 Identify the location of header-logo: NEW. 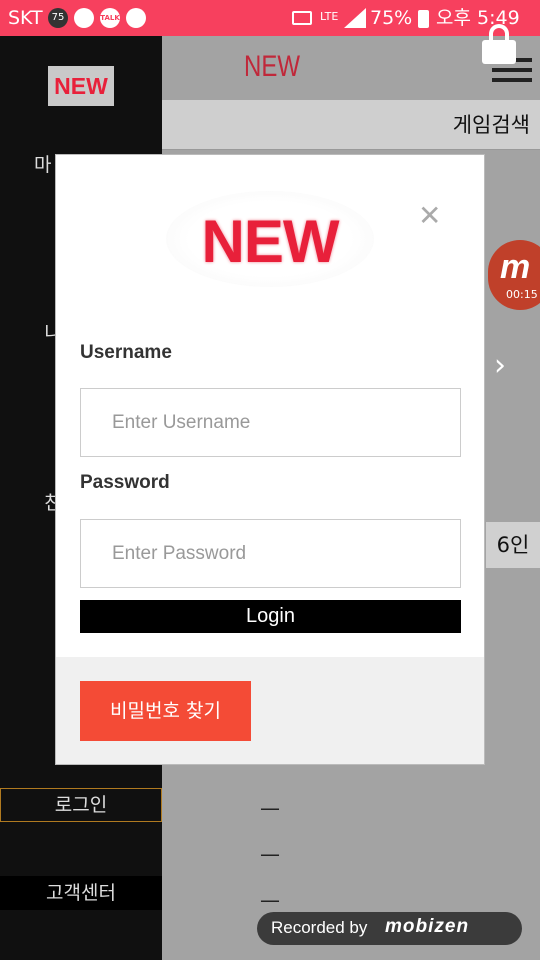
(272, 67).